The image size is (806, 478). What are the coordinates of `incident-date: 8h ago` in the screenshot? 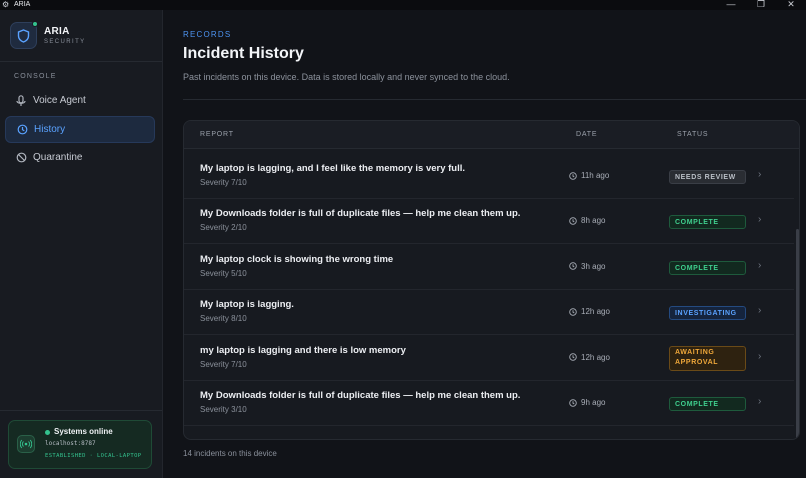 It's located at (587, 220).